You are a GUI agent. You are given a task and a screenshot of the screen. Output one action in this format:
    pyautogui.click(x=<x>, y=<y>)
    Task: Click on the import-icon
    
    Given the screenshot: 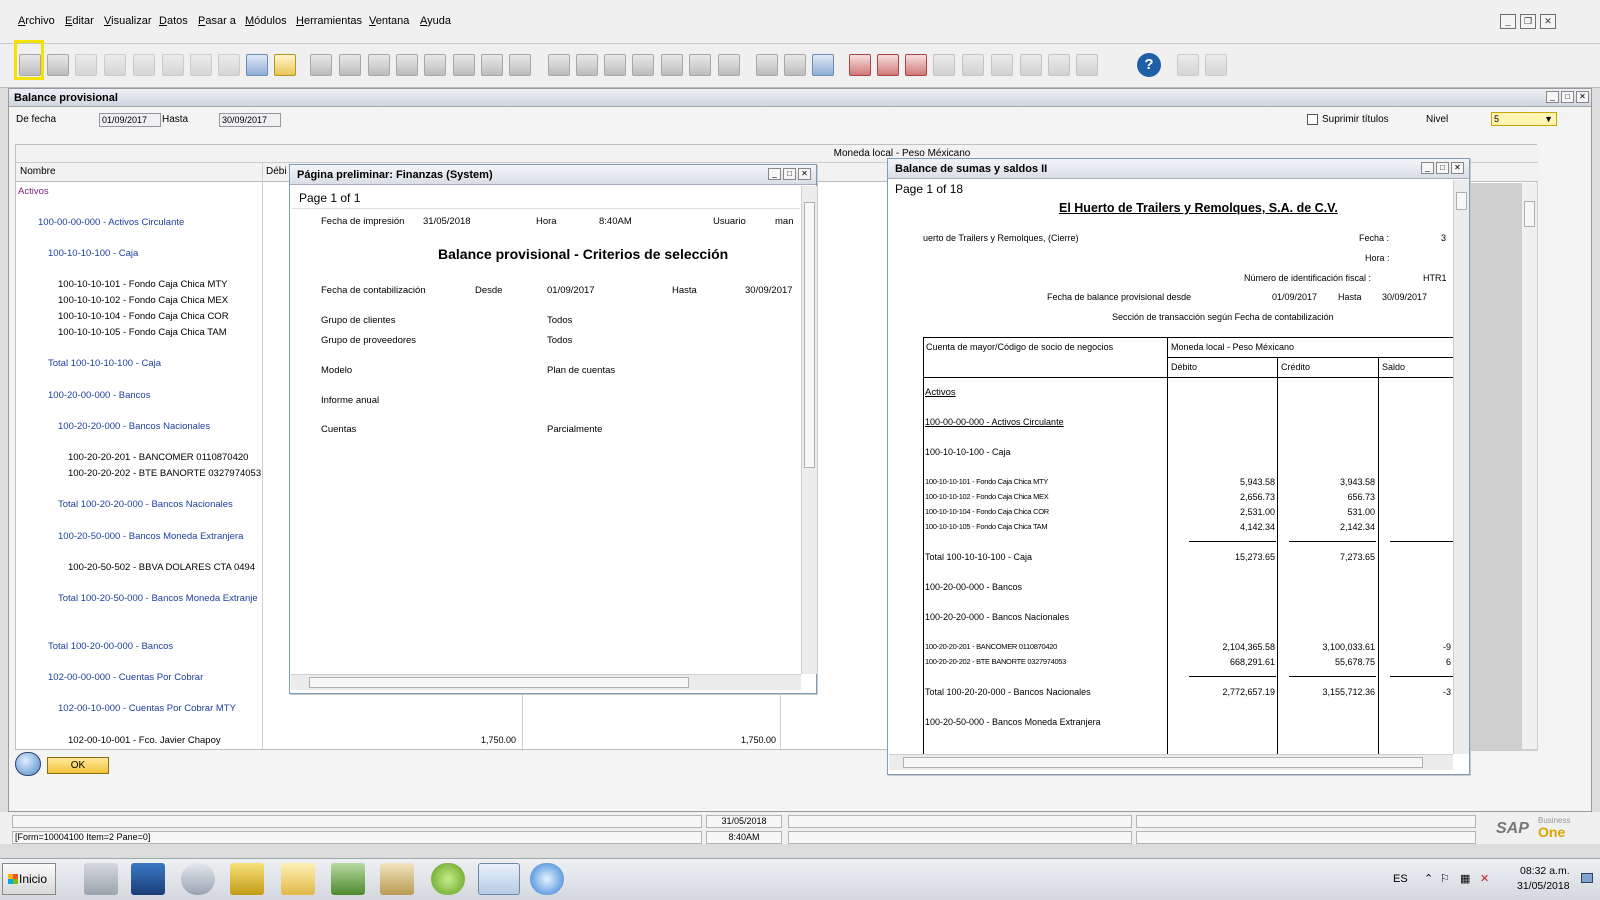 What is the action you would take?
    pyautogui.click(x=1059, y=65)
    